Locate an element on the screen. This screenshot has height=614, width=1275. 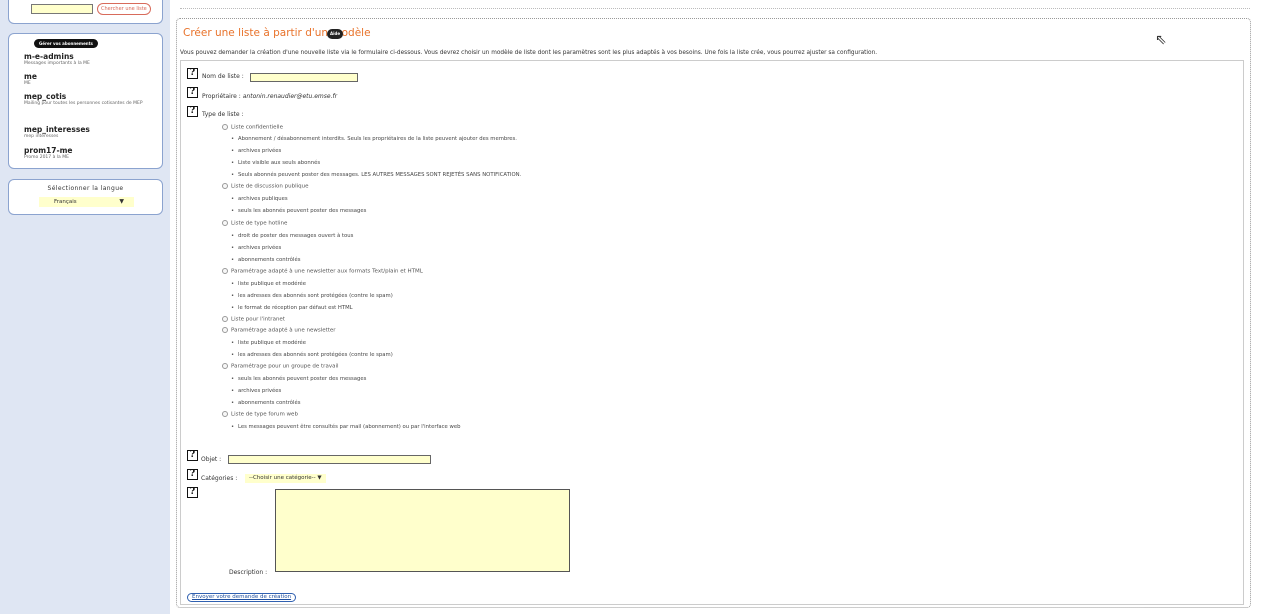
list-name: prom17-me is located at coordinates (91, 150).